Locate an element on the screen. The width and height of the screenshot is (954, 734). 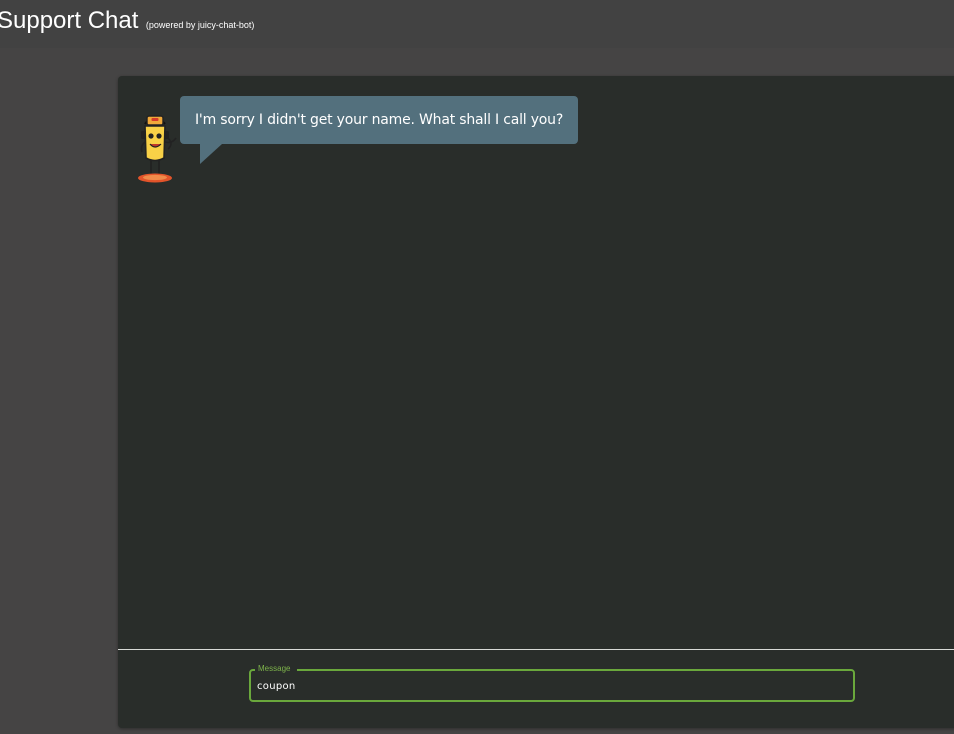
message-input is located at coordinates (552, 686).